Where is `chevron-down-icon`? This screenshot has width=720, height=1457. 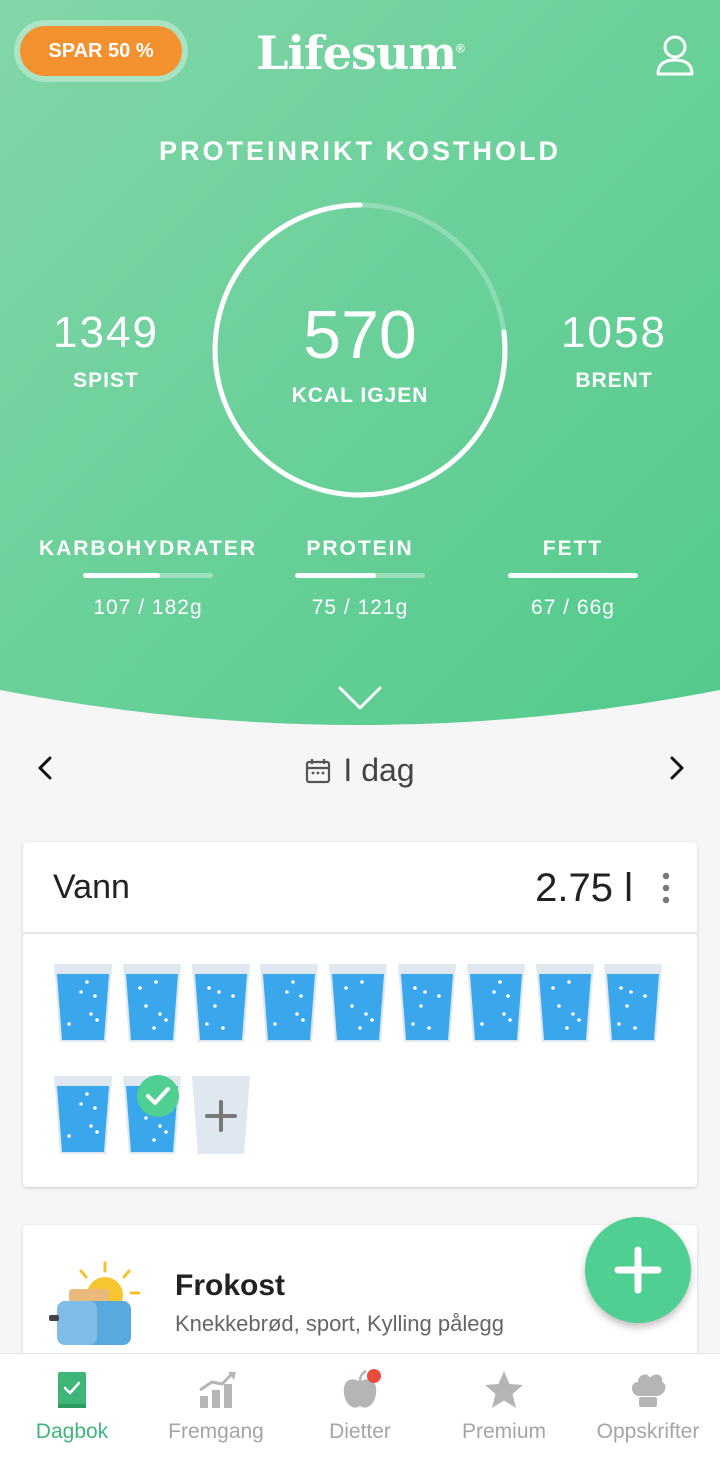
chevron-down-icon is located at coordinates (360, 698).